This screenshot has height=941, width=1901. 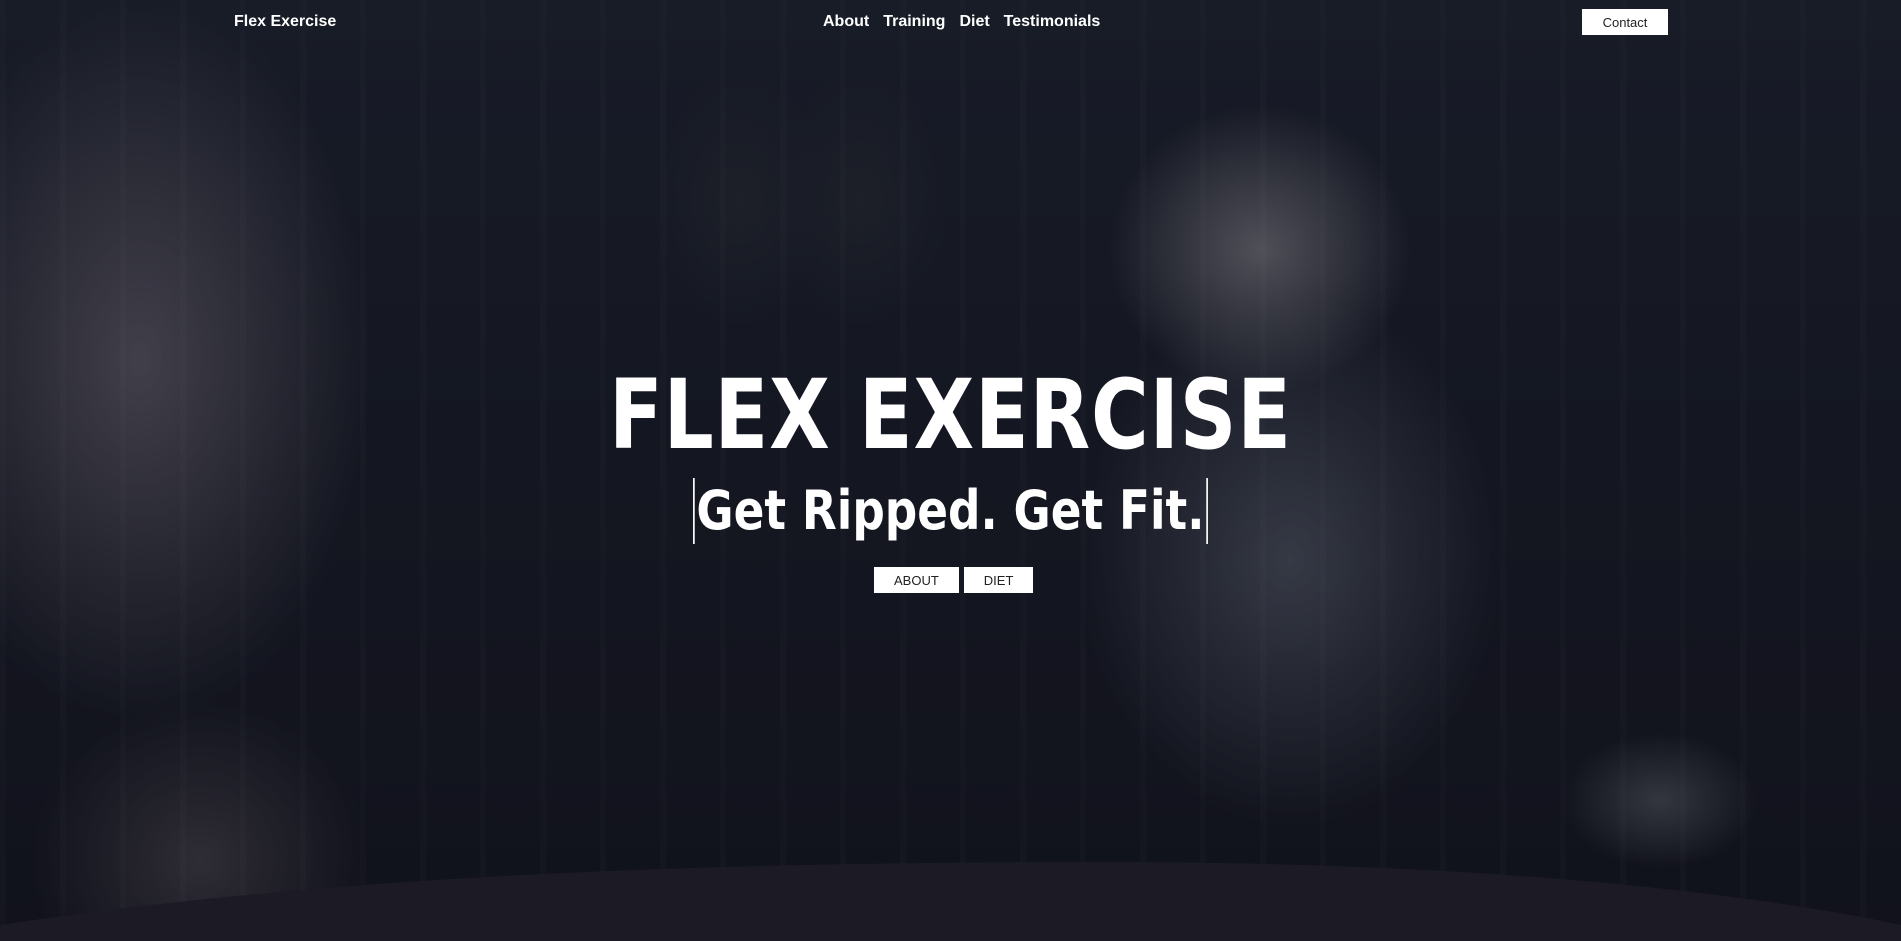 I want to click on hero-cta-buttons: ABOUT DIET, so click(x=954, y=580).